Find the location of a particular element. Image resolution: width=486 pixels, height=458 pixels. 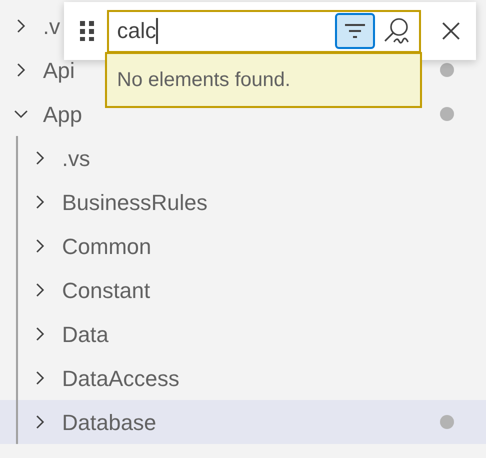

folder-name: Database is located at coordinates (109, 422).